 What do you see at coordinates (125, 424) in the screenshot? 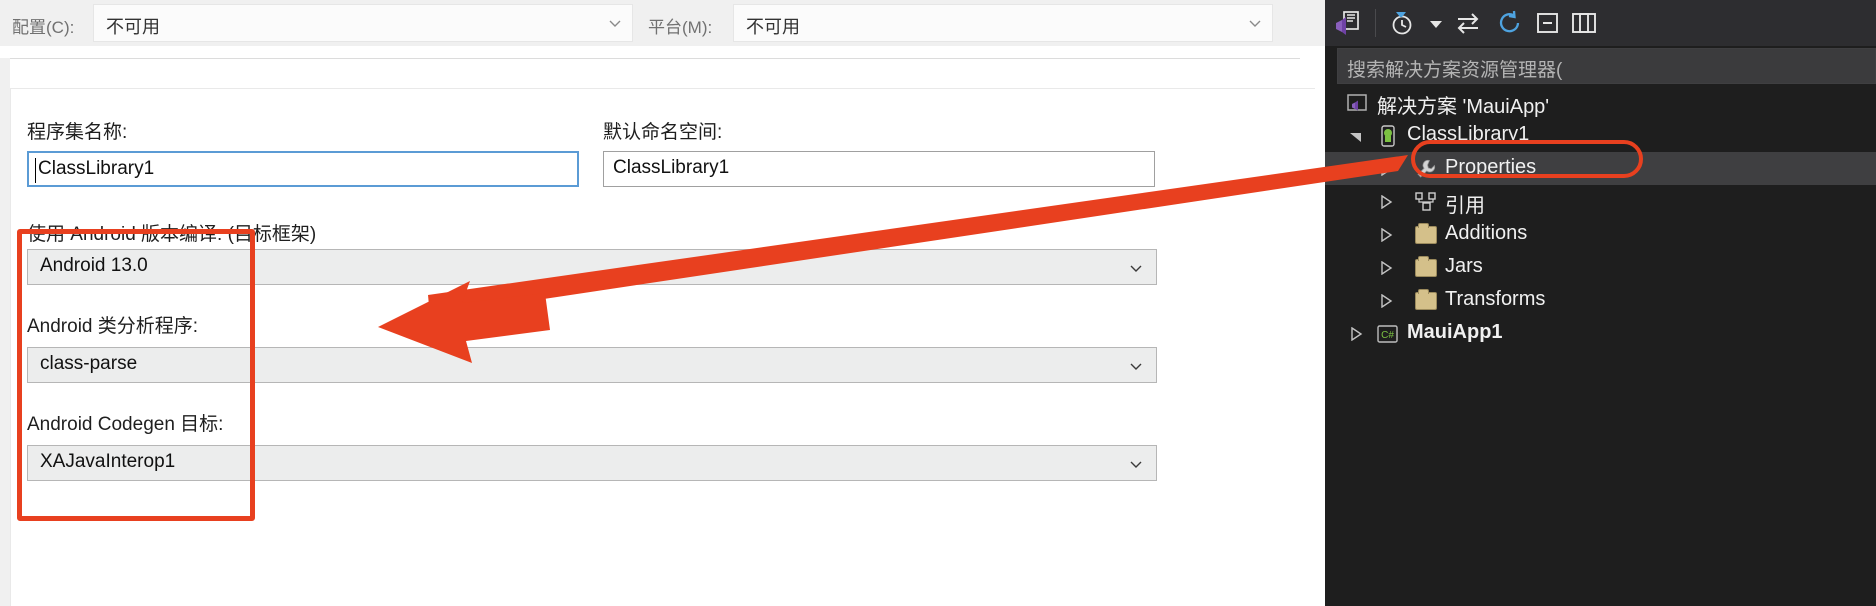
I see `codegen-target-label: Android Codegen 目标:` at bounding box center [125, 424].